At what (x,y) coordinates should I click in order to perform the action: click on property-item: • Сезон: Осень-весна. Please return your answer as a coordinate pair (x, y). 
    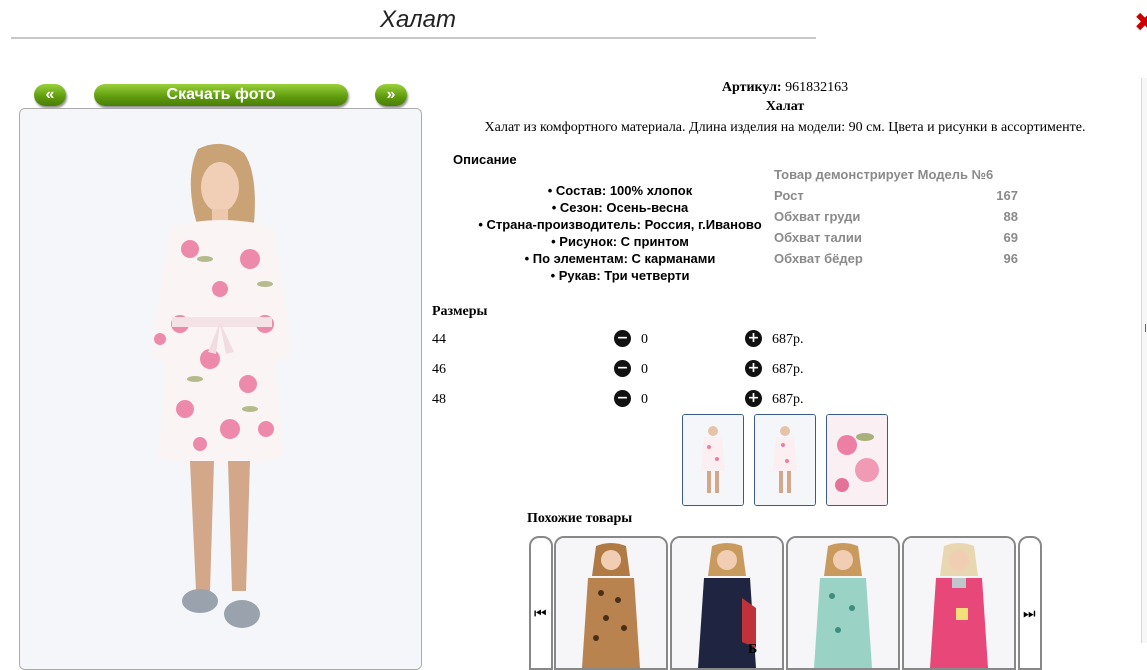
    Looking at the image, I should click on (620, 207).